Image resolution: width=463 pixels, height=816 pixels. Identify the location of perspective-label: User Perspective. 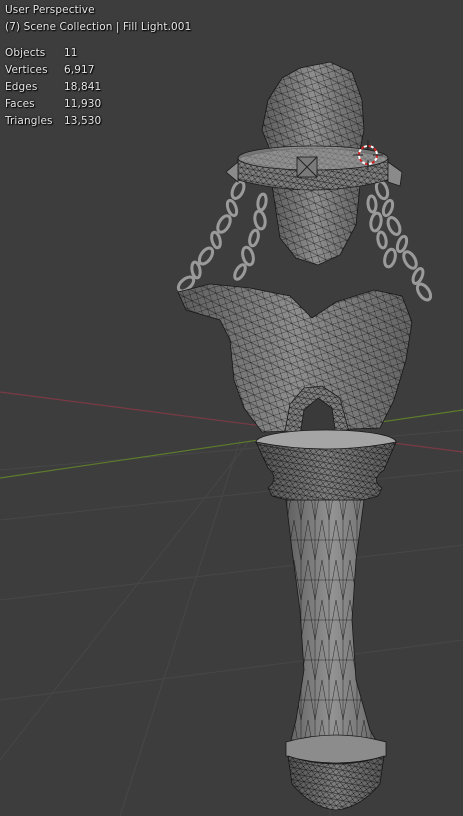
(50, 10).